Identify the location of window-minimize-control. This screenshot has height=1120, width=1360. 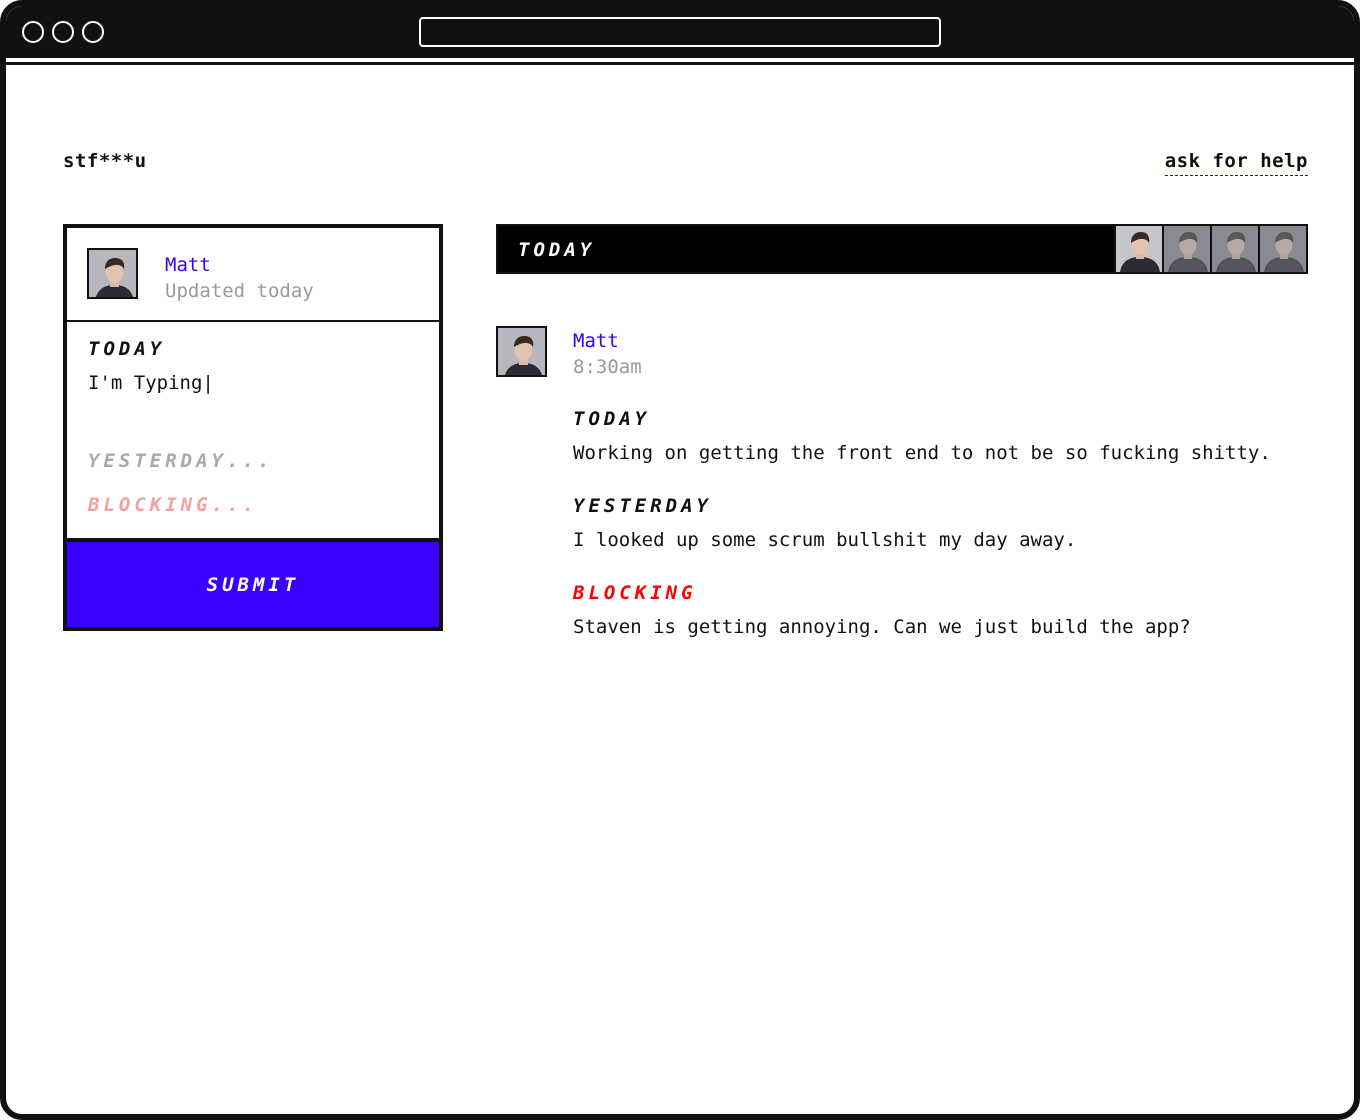
(63, 32).